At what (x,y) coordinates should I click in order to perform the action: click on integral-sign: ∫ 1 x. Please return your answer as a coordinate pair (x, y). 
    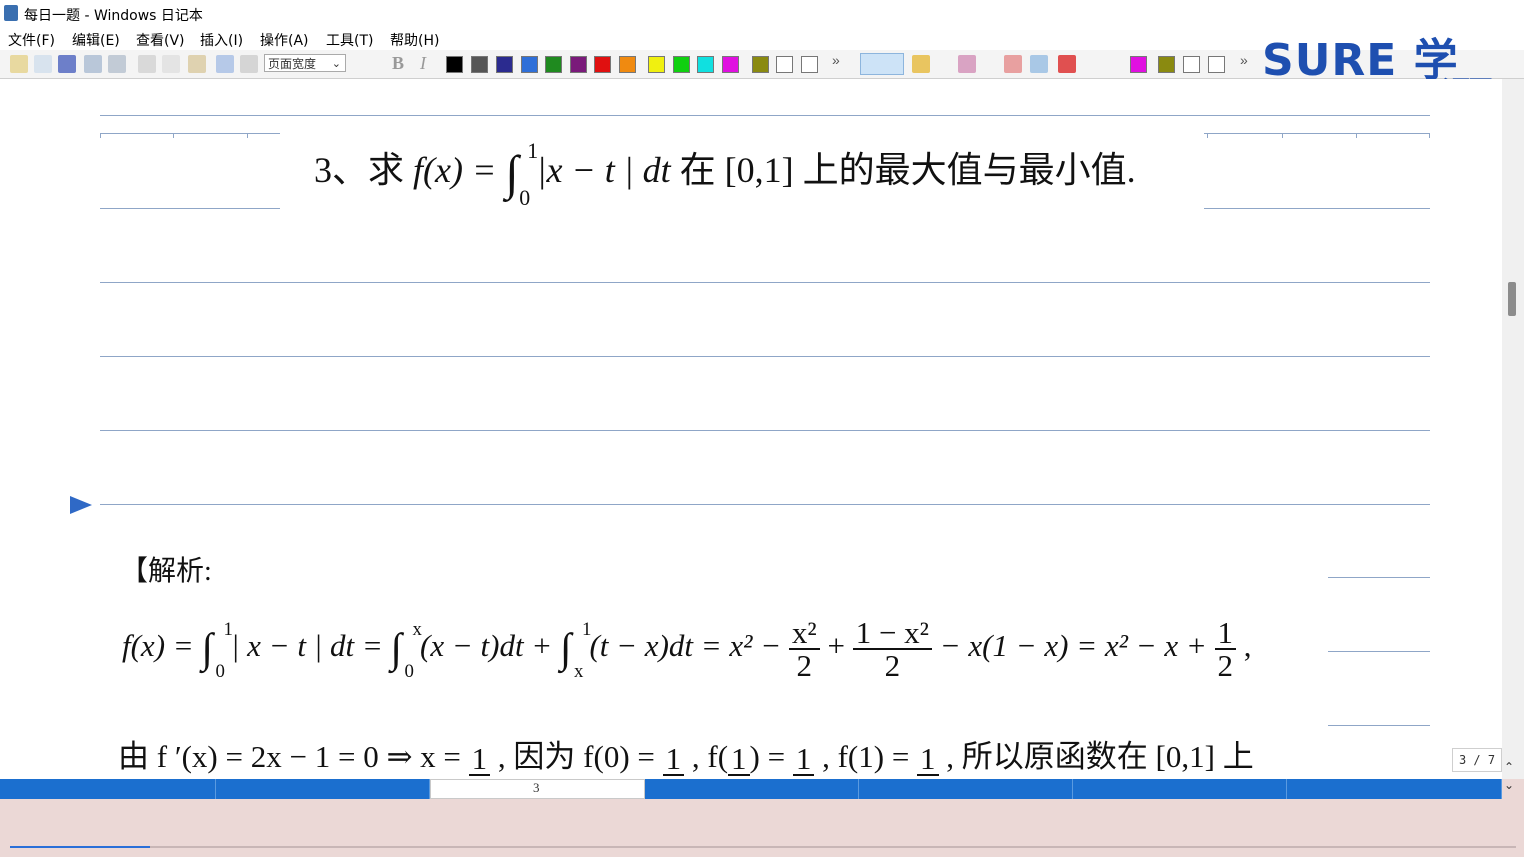
    Looking at the image, I should click on (575, 651).